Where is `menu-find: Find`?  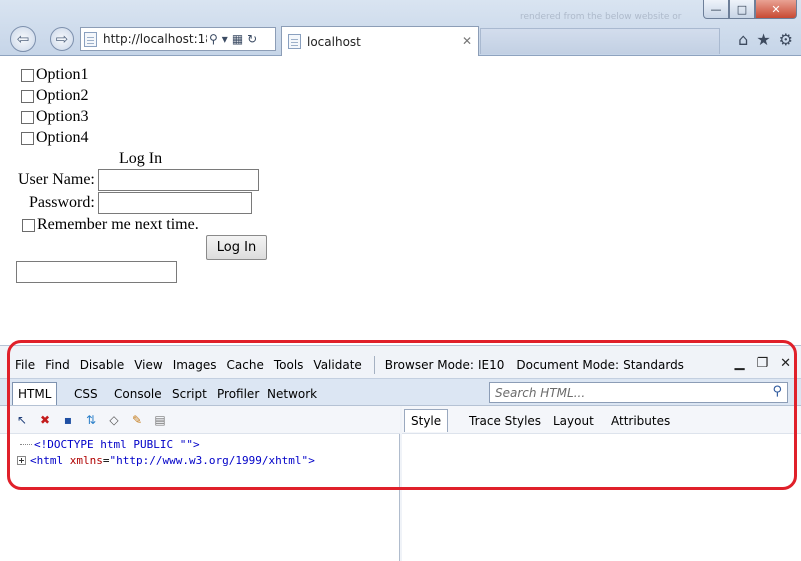 menu-find: Find is located at coordinates (57, 365).